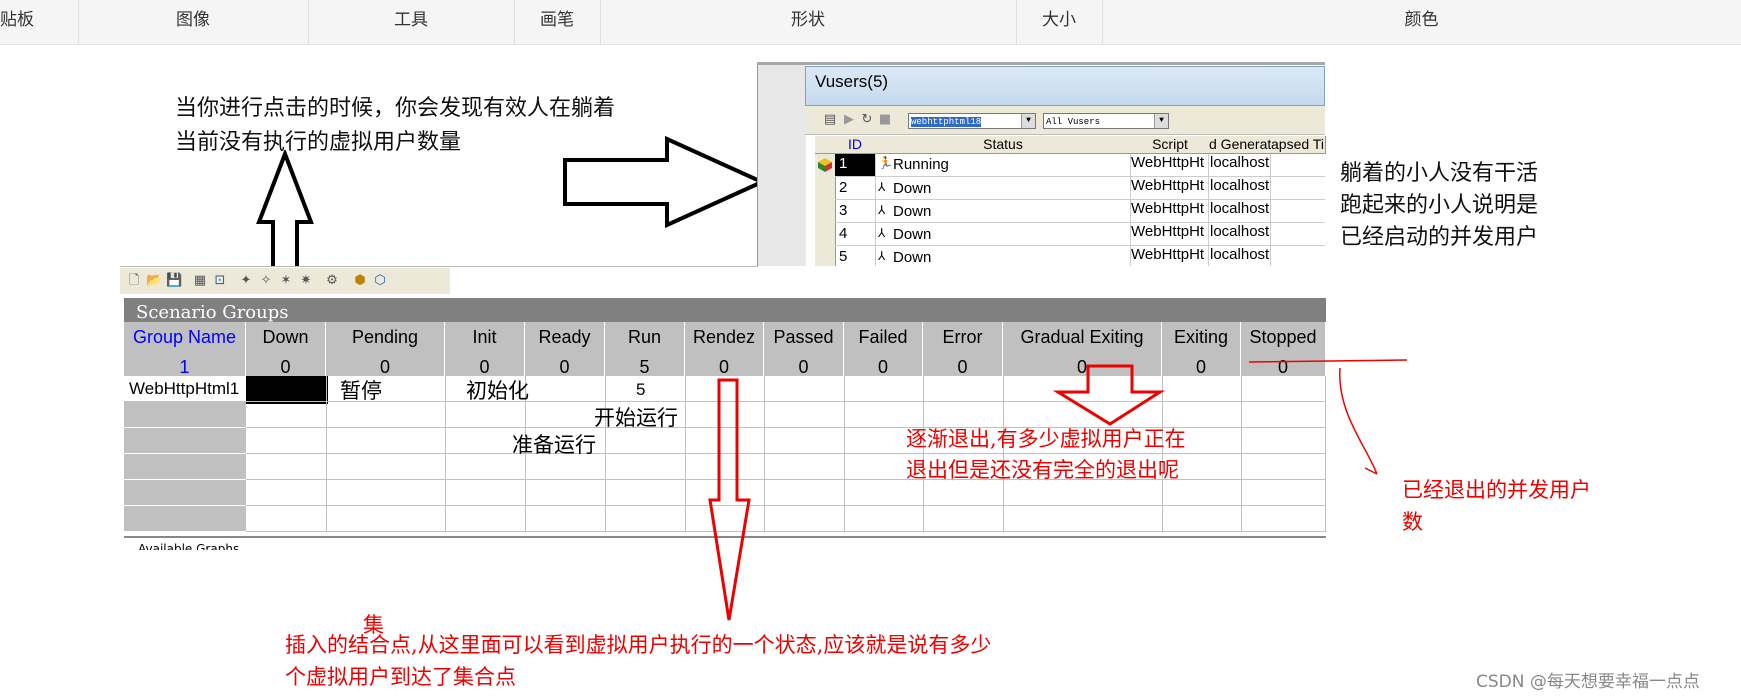 The image size is (1741, 700). I want to click on filter-select: All Vusers ▼, so click(1106, 121).